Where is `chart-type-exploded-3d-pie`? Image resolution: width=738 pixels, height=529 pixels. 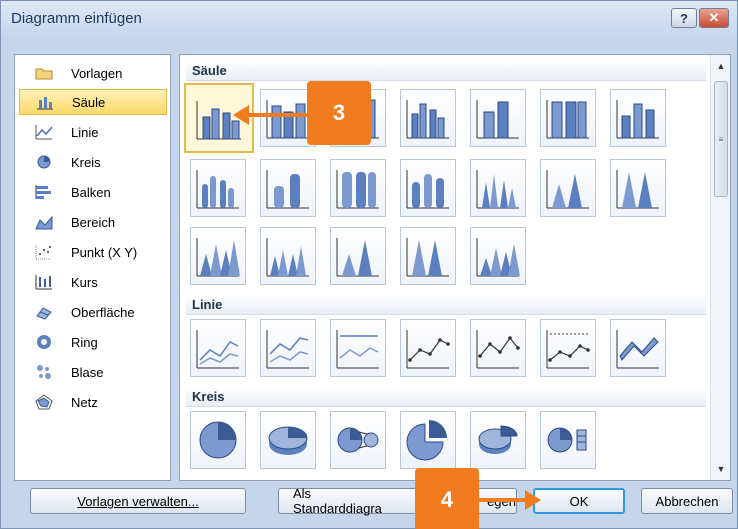
chart-type-exploded-3d-pie is located at coordinates (498, 440).